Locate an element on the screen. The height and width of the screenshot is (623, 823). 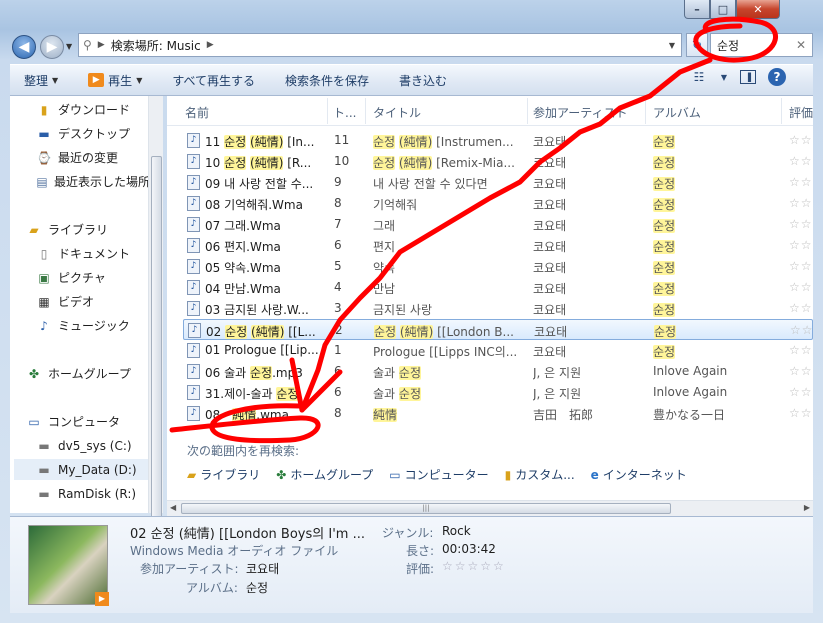
scroll-left-icon: ◀ is located at coordinates (173, 507).